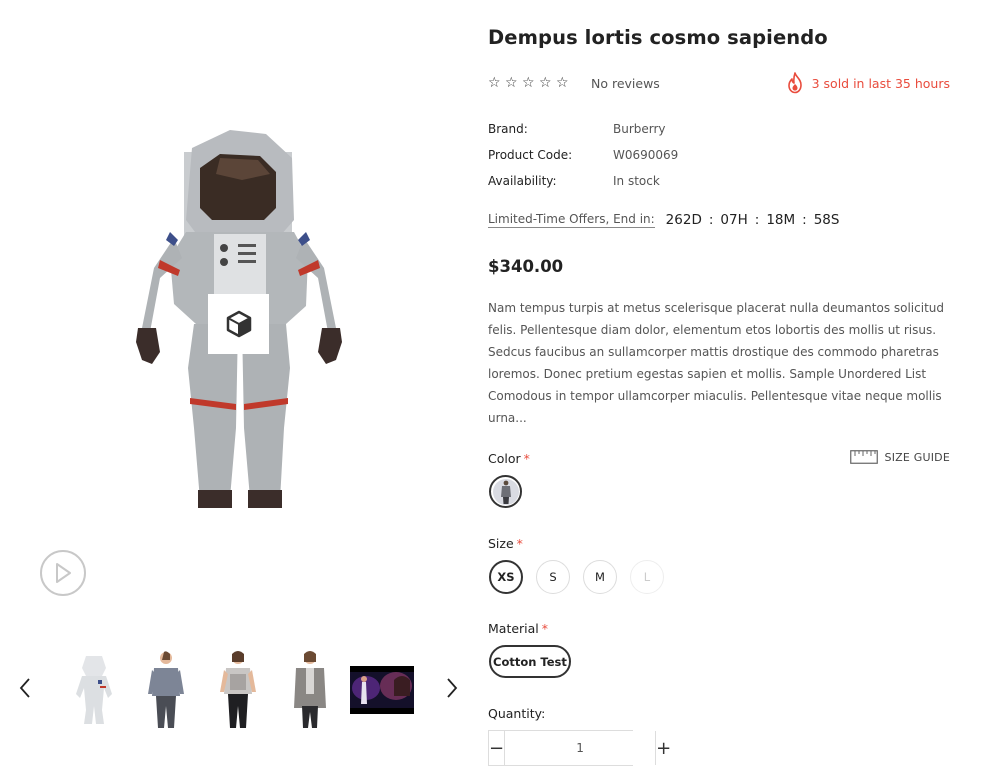  Describe the element at coordinates (753, 220) in the screenshot. I see `countdown-timer: 262D : 07H : 18M : 58S` at that location.